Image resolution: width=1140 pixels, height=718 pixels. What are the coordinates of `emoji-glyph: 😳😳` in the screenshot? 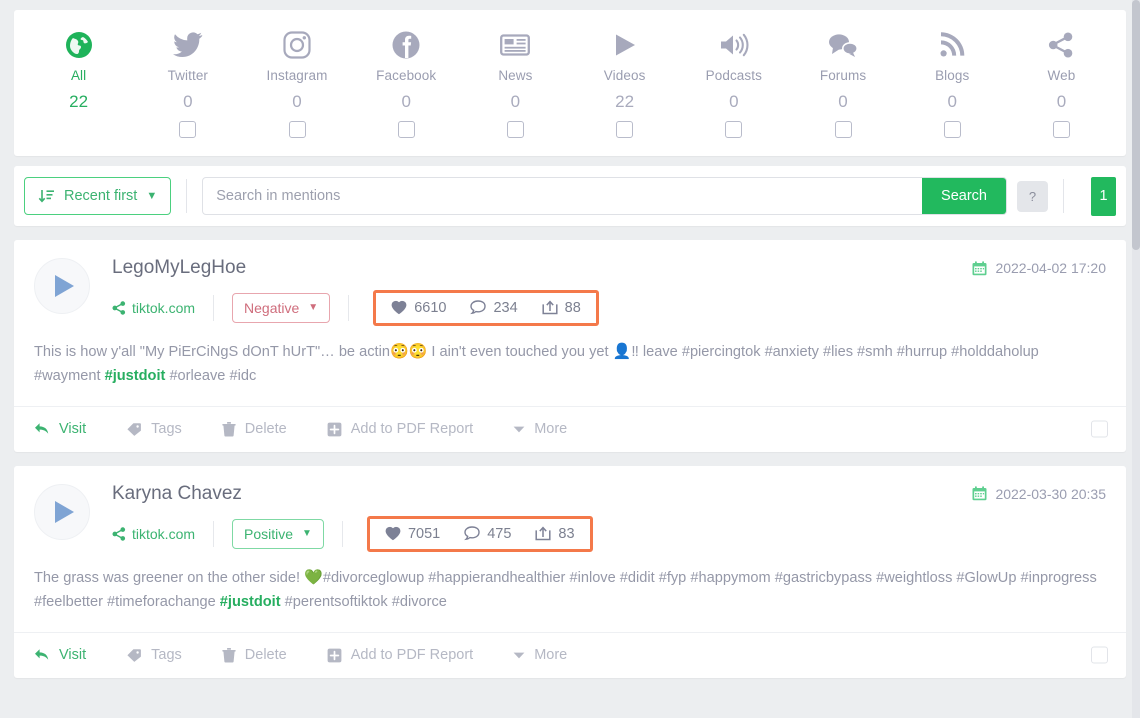 It's located at (408, 351).